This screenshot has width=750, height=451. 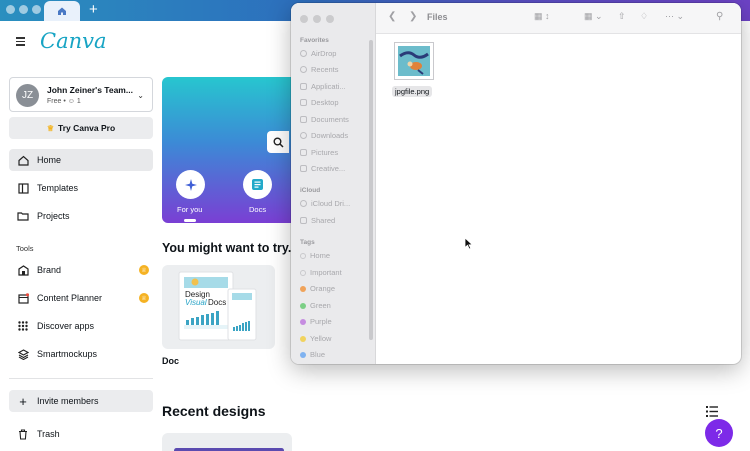 I want to click on shared-folder-icon, so click(x=303, y=220).